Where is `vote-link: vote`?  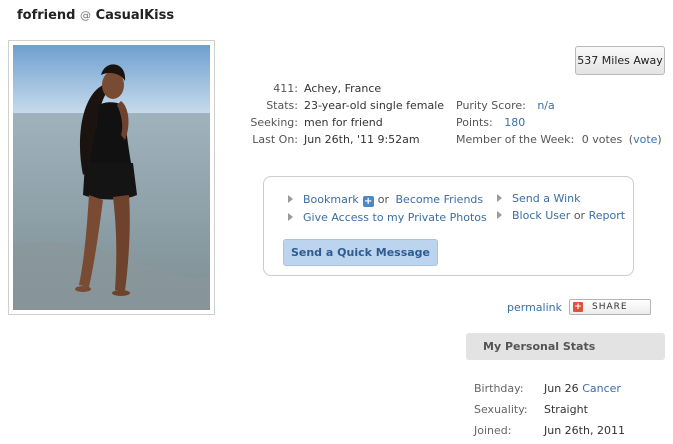 vote-link: vote is located at coordinates (645, 139).